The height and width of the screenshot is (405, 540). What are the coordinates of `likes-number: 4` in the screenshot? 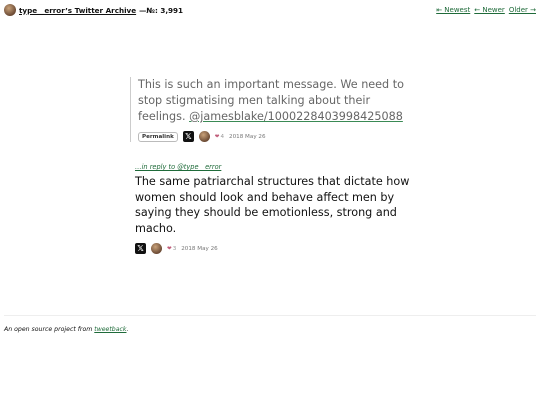 It's located at (222, 136).